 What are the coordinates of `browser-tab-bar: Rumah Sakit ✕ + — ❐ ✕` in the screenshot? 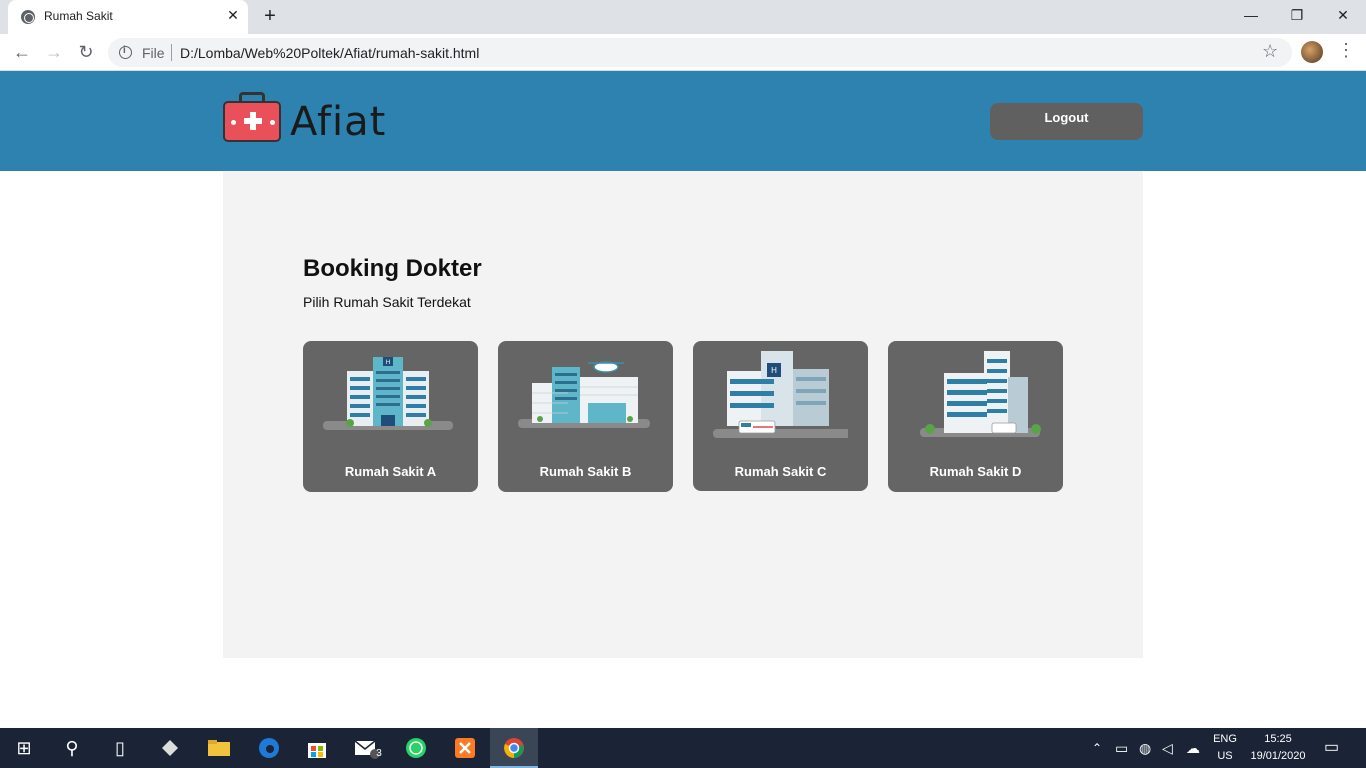 It's located at (683, 17).